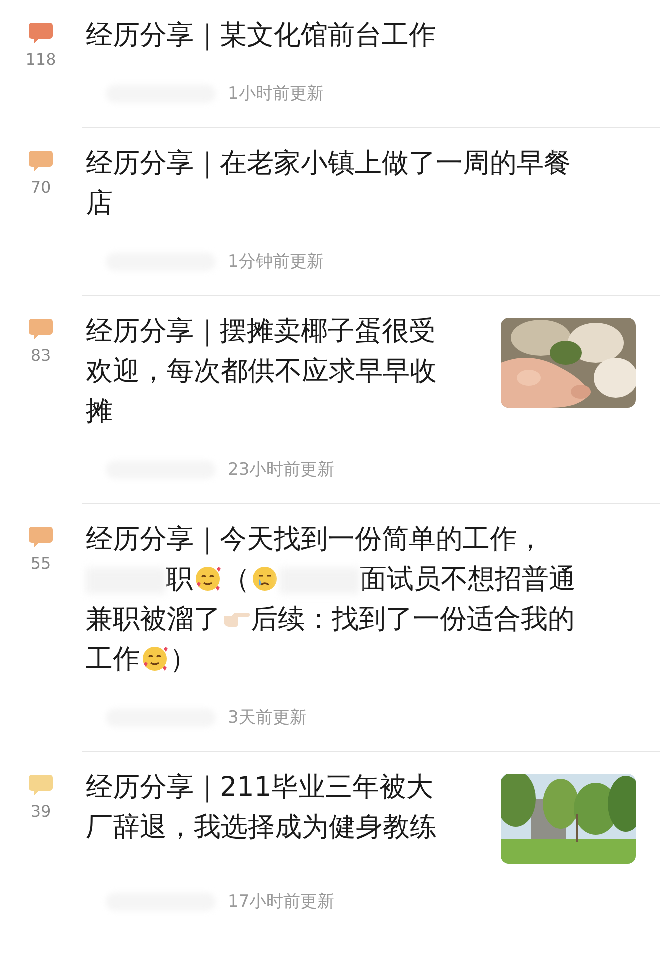 This screenshot has height=956, width=660. I want to click on update-time: 3天前更新, so click(267, 718).